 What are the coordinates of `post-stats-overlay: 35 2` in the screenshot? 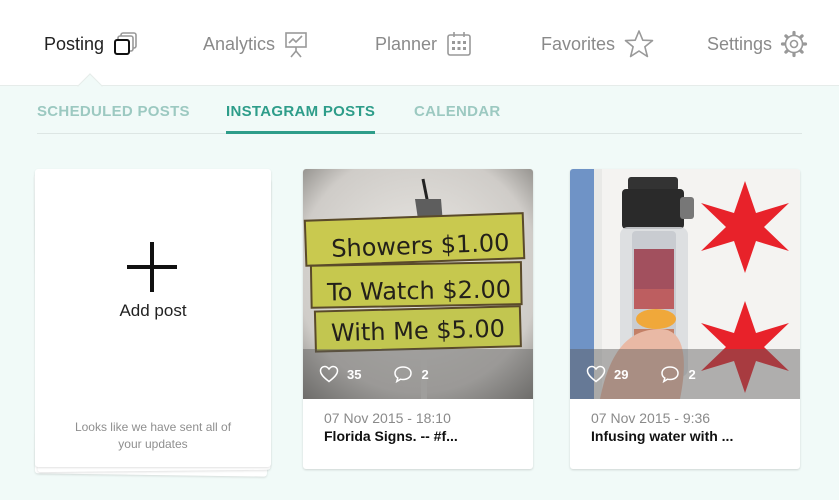 It's located at (418, 374).